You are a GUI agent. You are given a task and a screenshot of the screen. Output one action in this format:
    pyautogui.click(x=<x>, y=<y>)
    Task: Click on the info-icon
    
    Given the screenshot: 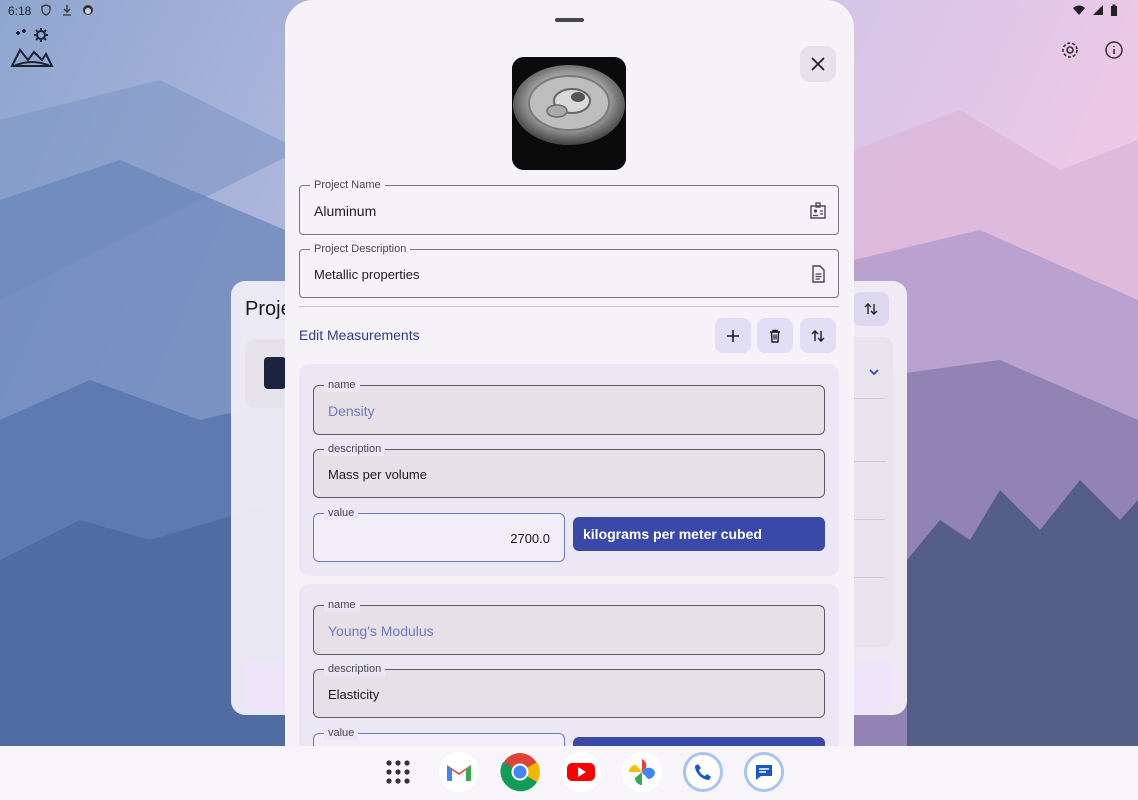 What is the action you would take?
    pyautogui.click(x=1114, y=50)
    